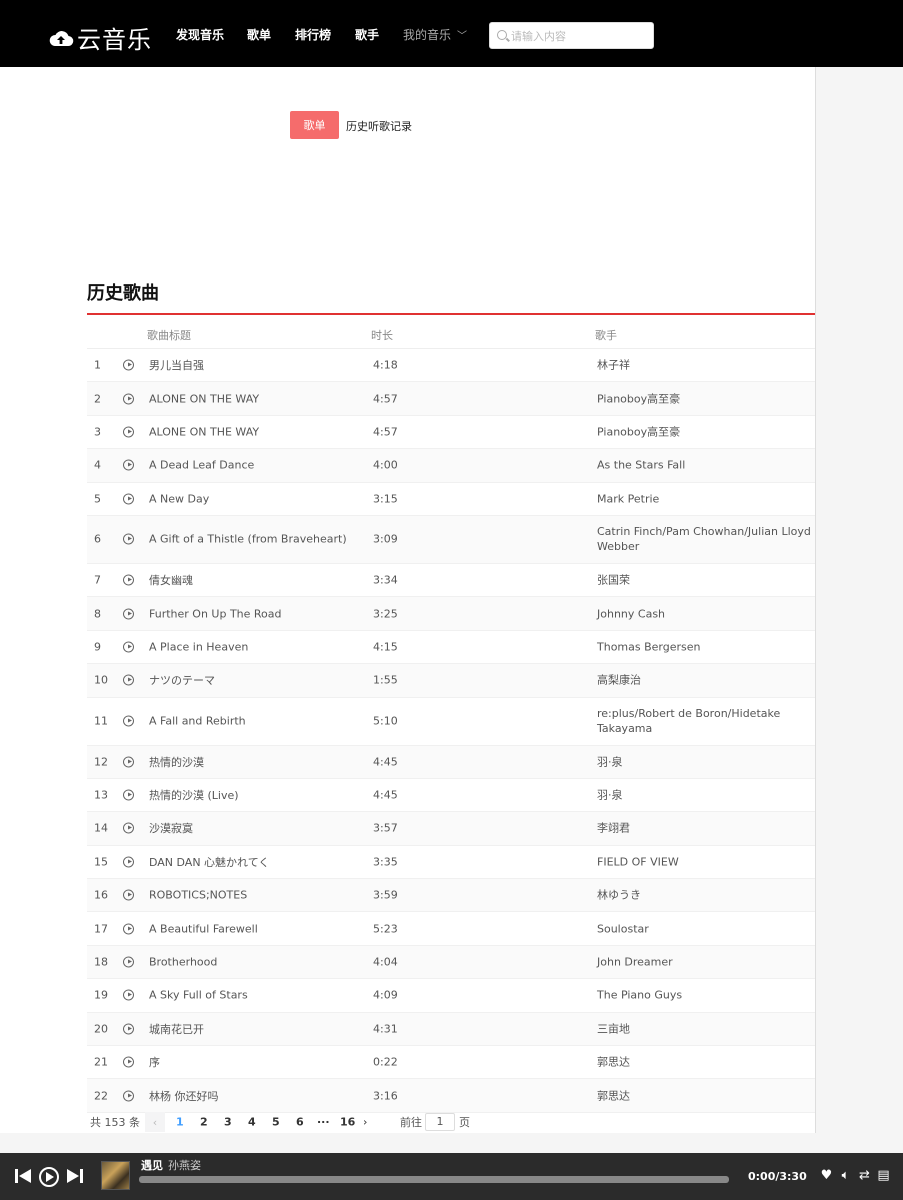 The width and height of the screenshot is (903, 1200). What do you see at coordinates (704, 828) in the screenshot?
I see `song-artist: 李翊君` at bounding box center [704, 828].